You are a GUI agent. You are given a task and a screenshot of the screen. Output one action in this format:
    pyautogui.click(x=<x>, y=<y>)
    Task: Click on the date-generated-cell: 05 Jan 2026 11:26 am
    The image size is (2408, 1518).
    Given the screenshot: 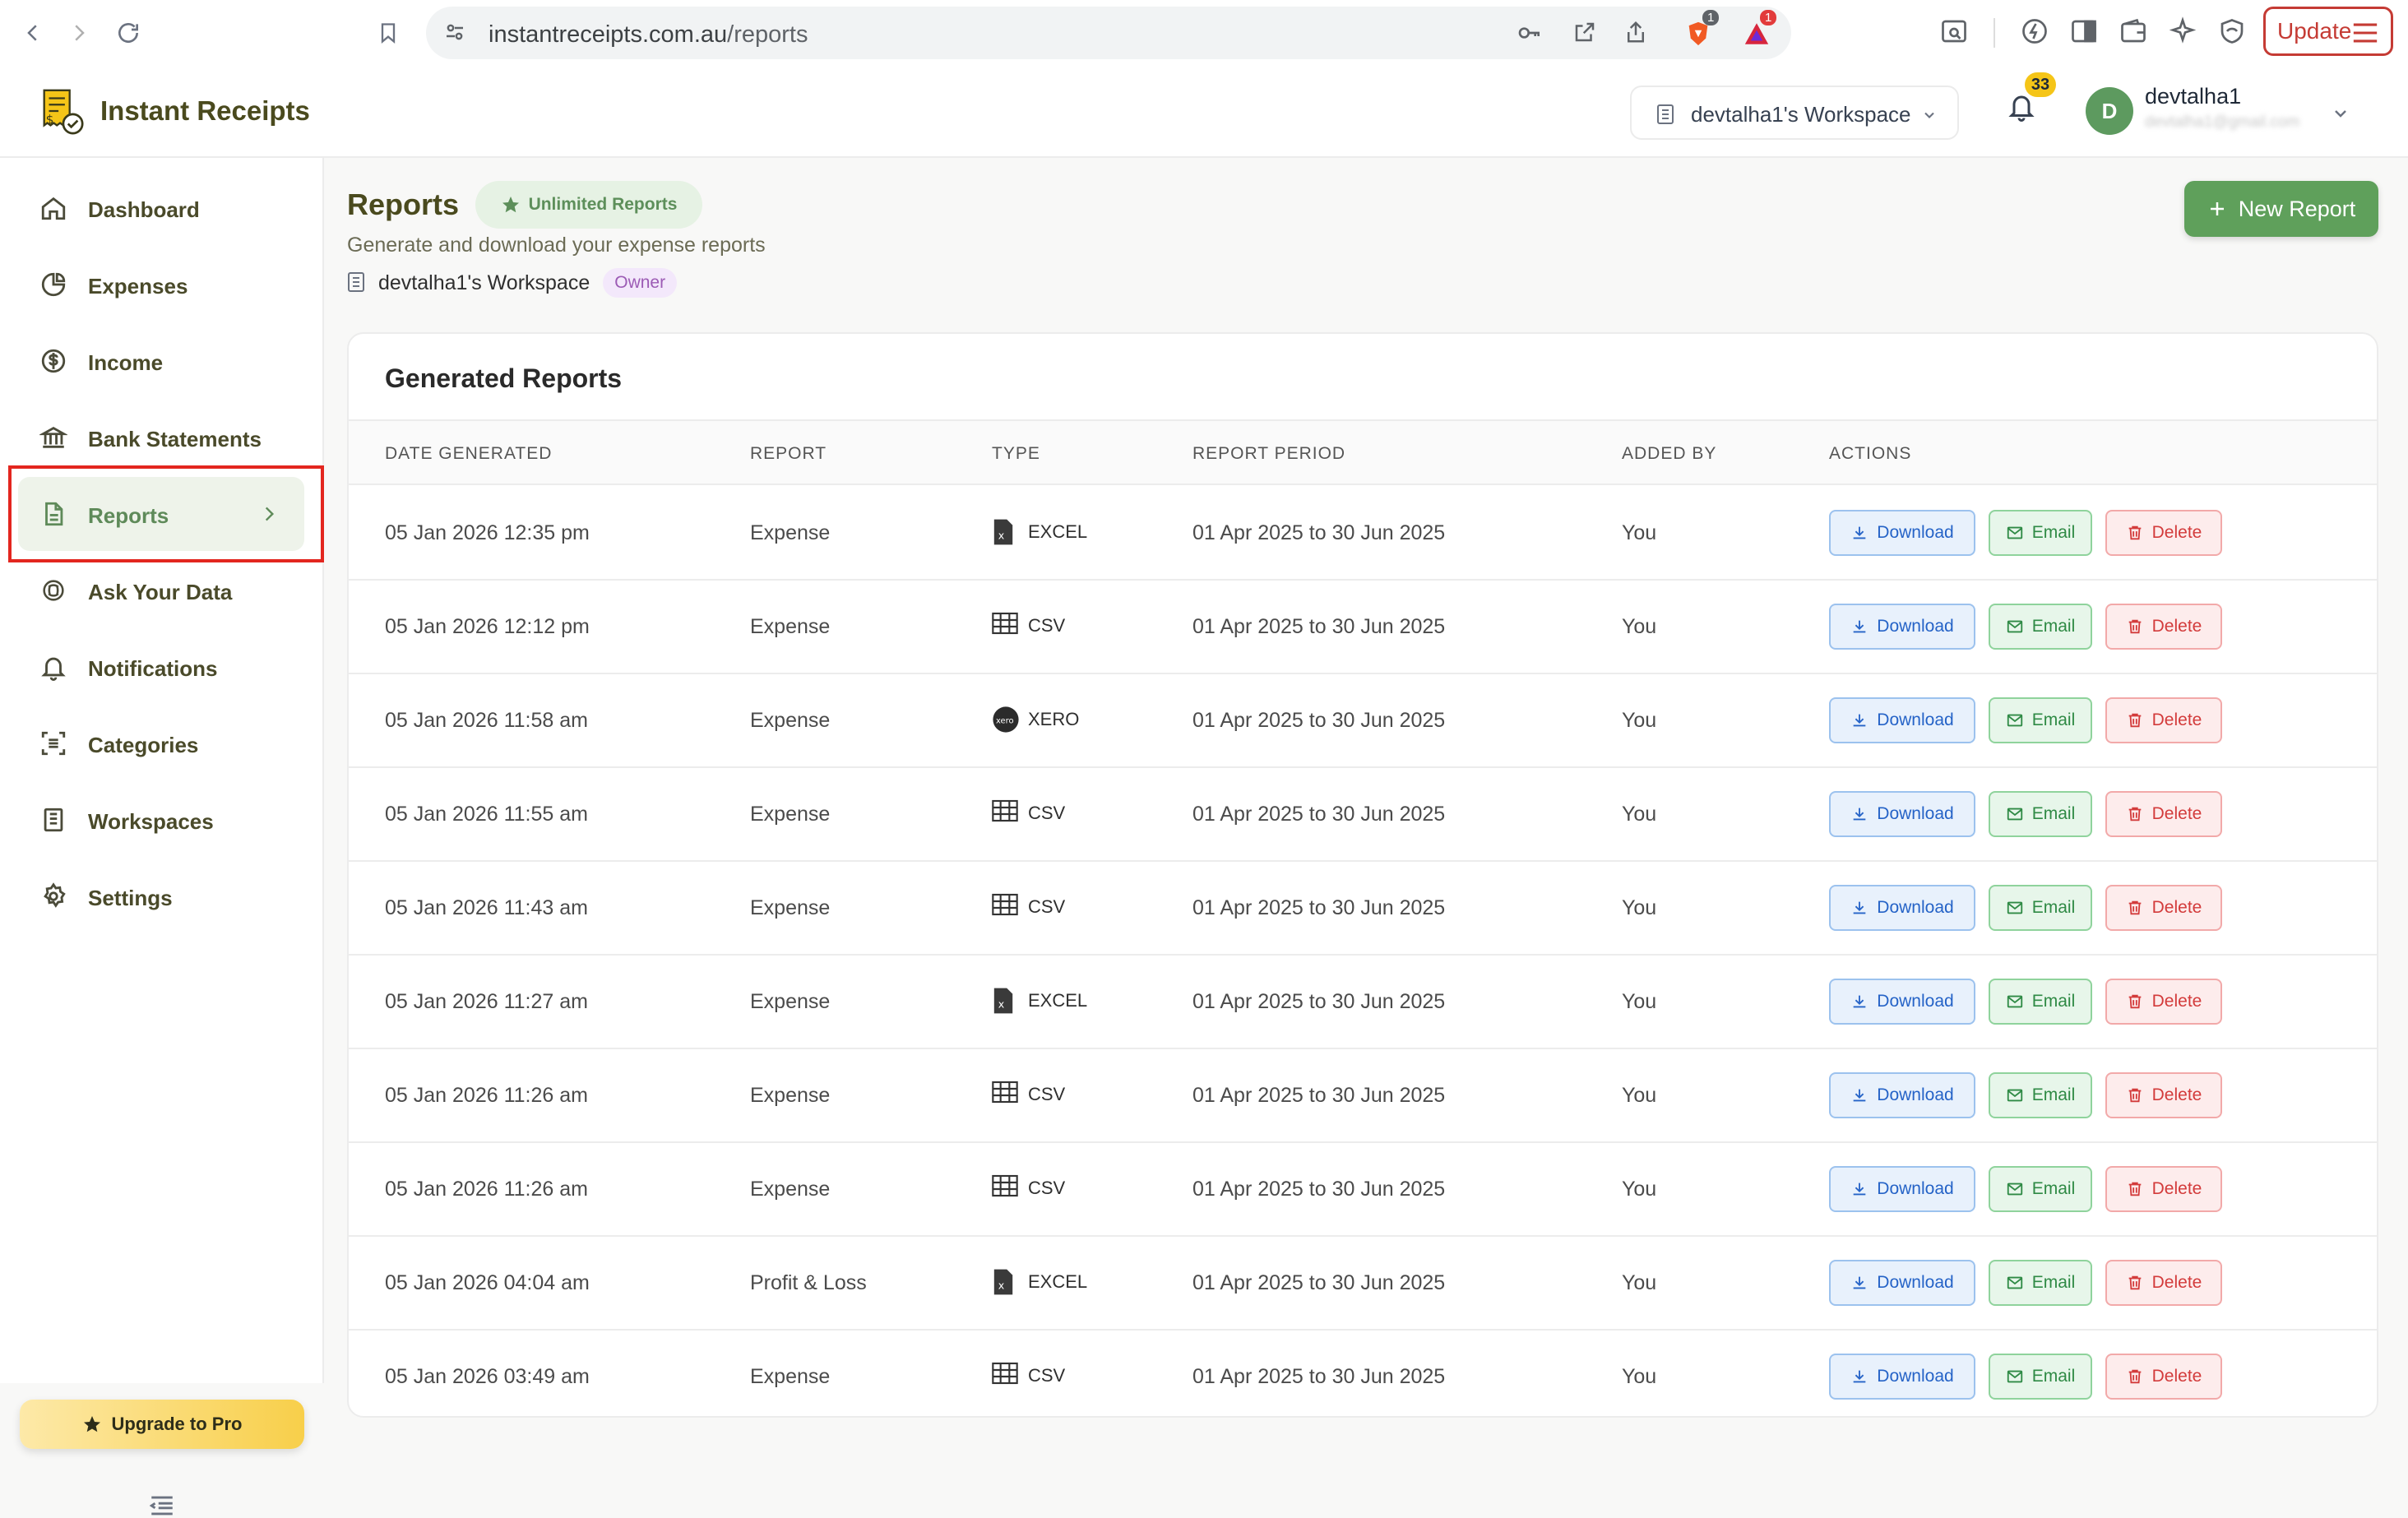 What is the action you would take?
    pyautogui.click(x=486, y=1189)
    